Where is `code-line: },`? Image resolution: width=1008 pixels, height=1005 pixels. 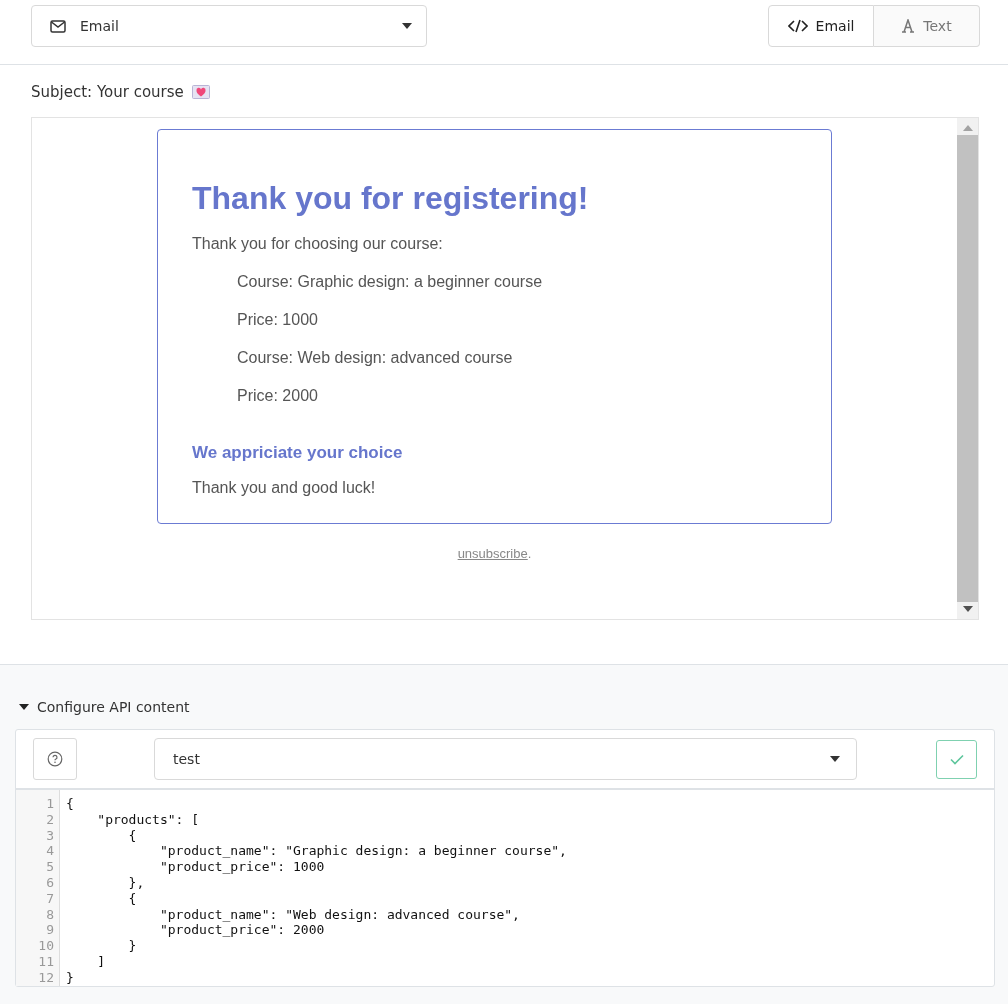
code-line: }, is located at coordinates (136, 883).